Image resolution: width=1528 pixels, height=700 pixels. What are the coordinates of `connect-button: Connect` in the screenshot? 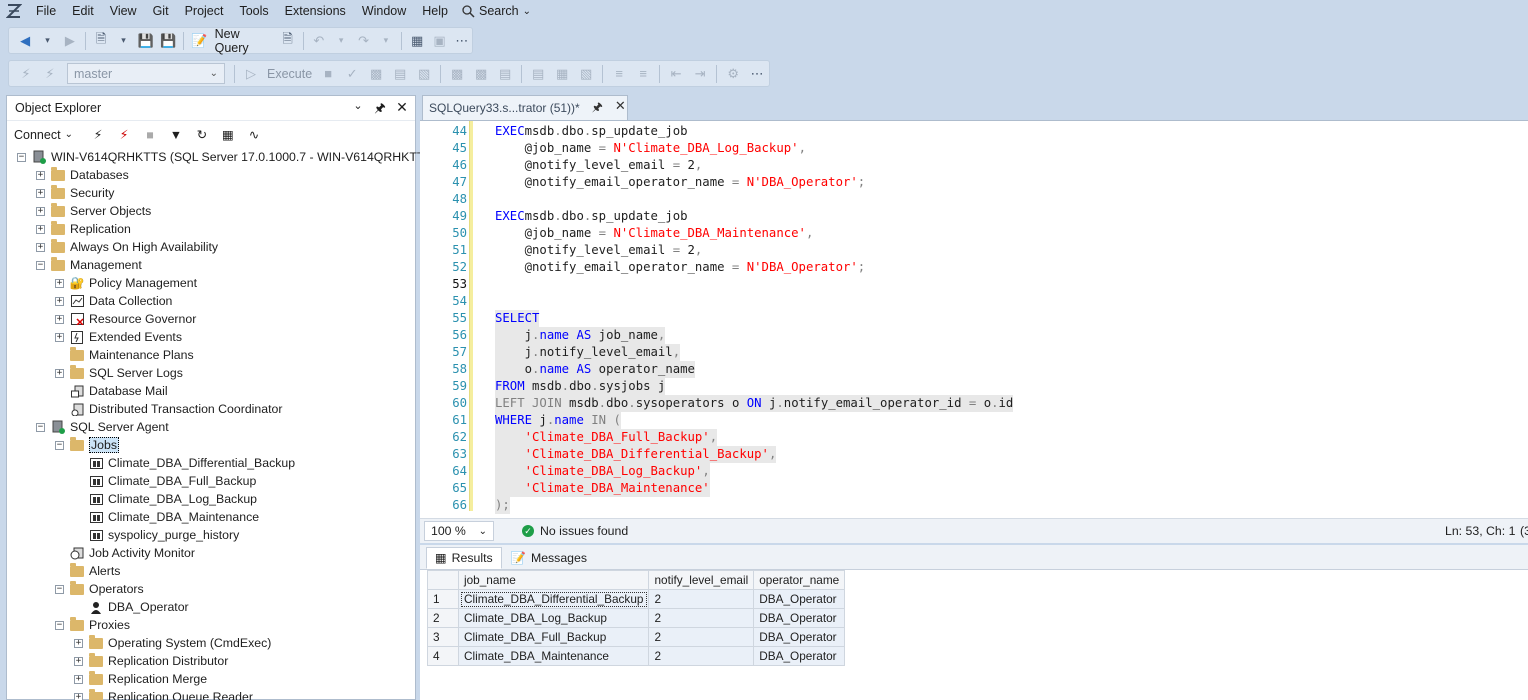 It's located at (37, 135).